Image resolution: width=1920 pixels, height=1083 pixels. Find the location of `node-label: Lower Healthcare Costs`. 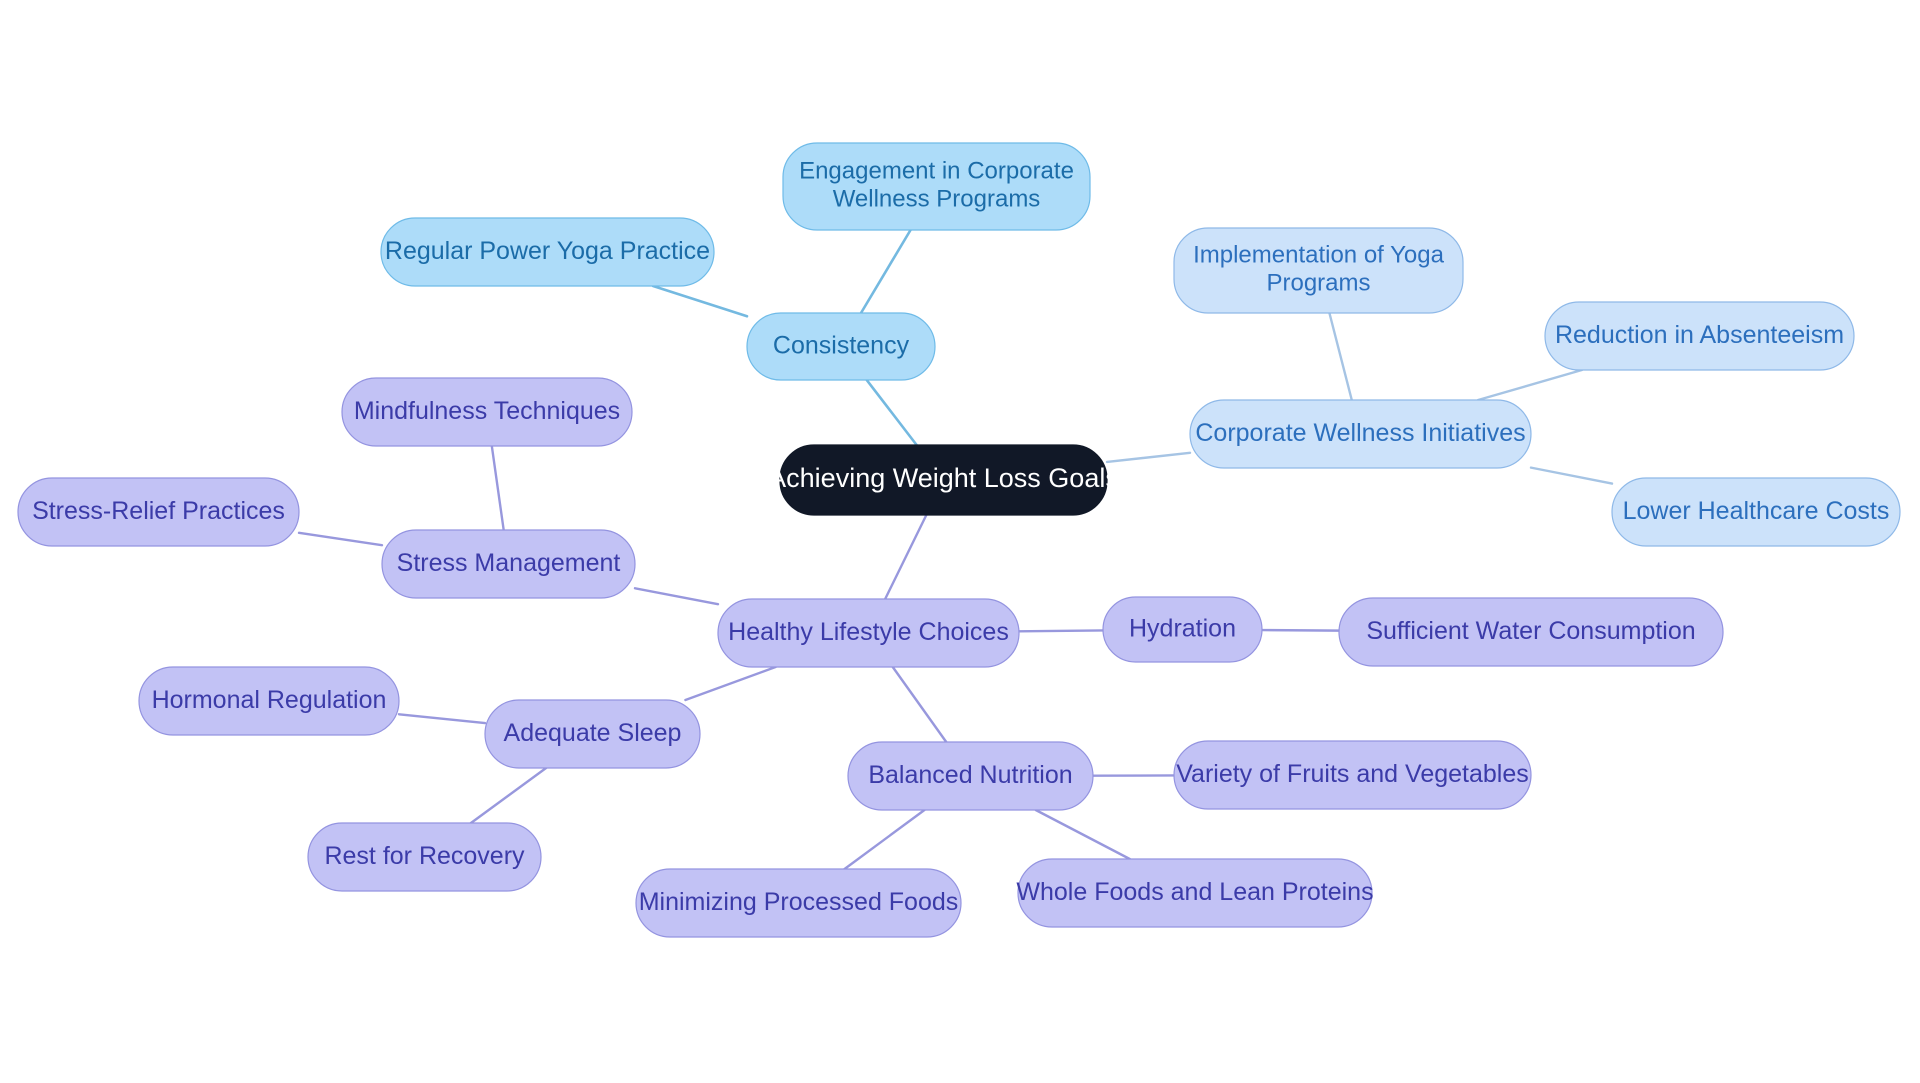

node-label: Lower Healthcare Costs is located at coordinates (1756, 511).